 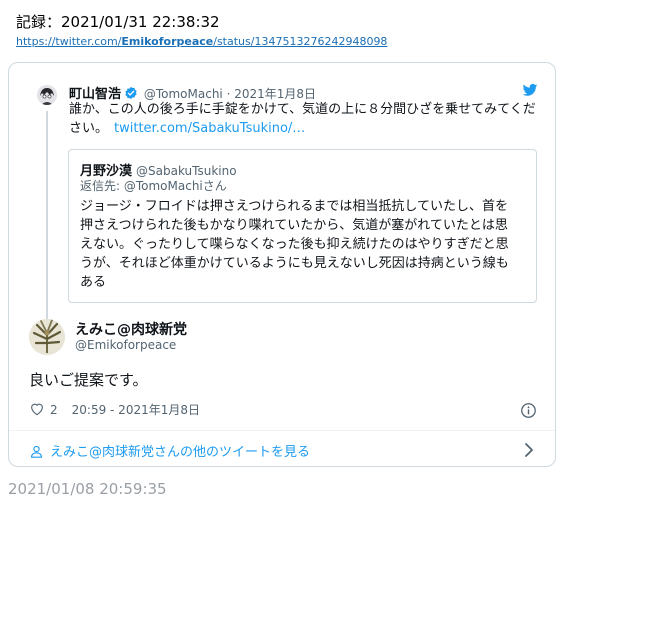 I want to click on nested-author-handle: @SabakuTsukino, so click(x=186, y=171).